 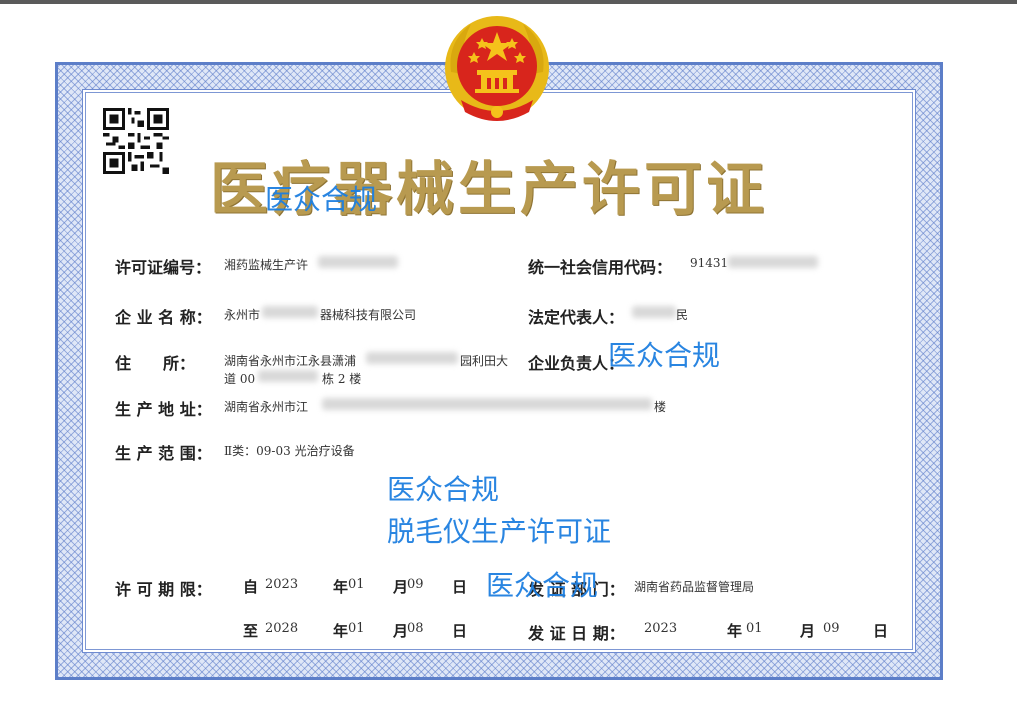 I want to click on scope-label: 生 产 范 围：, so click(x=163, y=453).